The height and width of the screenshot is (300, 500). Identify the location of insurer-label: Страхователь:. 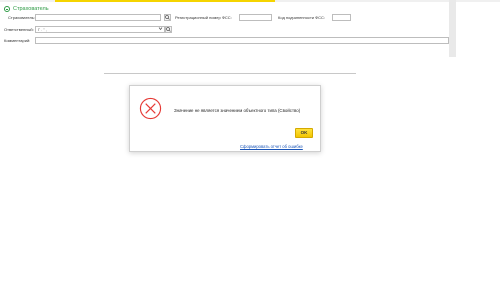
(21, 17).